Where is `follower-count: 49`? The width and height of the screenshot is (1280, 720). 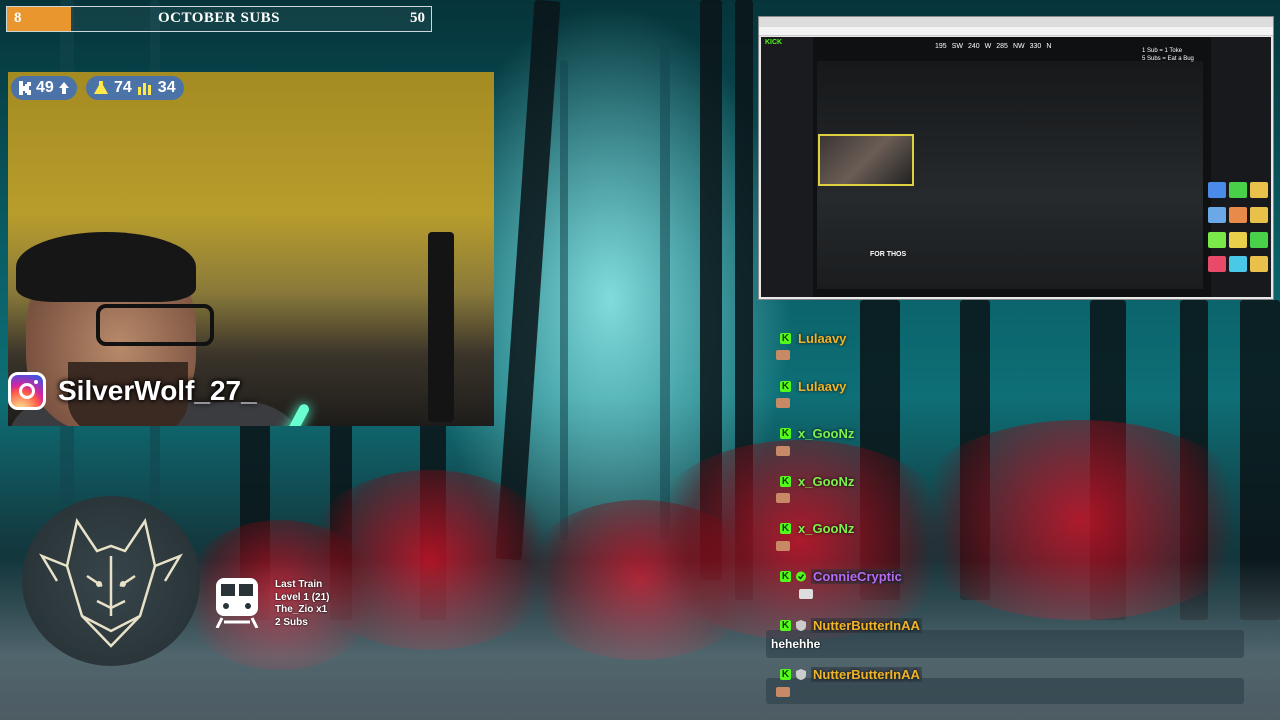
follower-count: 49 is located at coordinates (45, 87).